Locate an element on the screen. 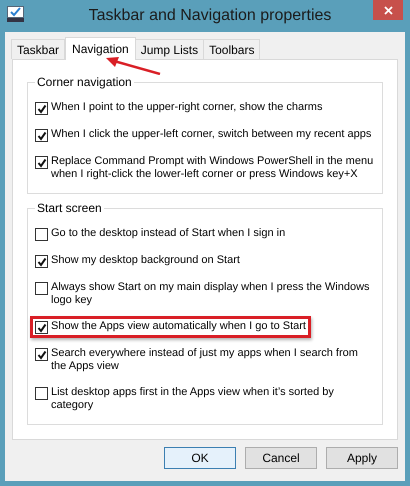 Image resolution: width=410 pixels, height=486 pixels. tab: Taskbar is located at coordinates (38, 49).